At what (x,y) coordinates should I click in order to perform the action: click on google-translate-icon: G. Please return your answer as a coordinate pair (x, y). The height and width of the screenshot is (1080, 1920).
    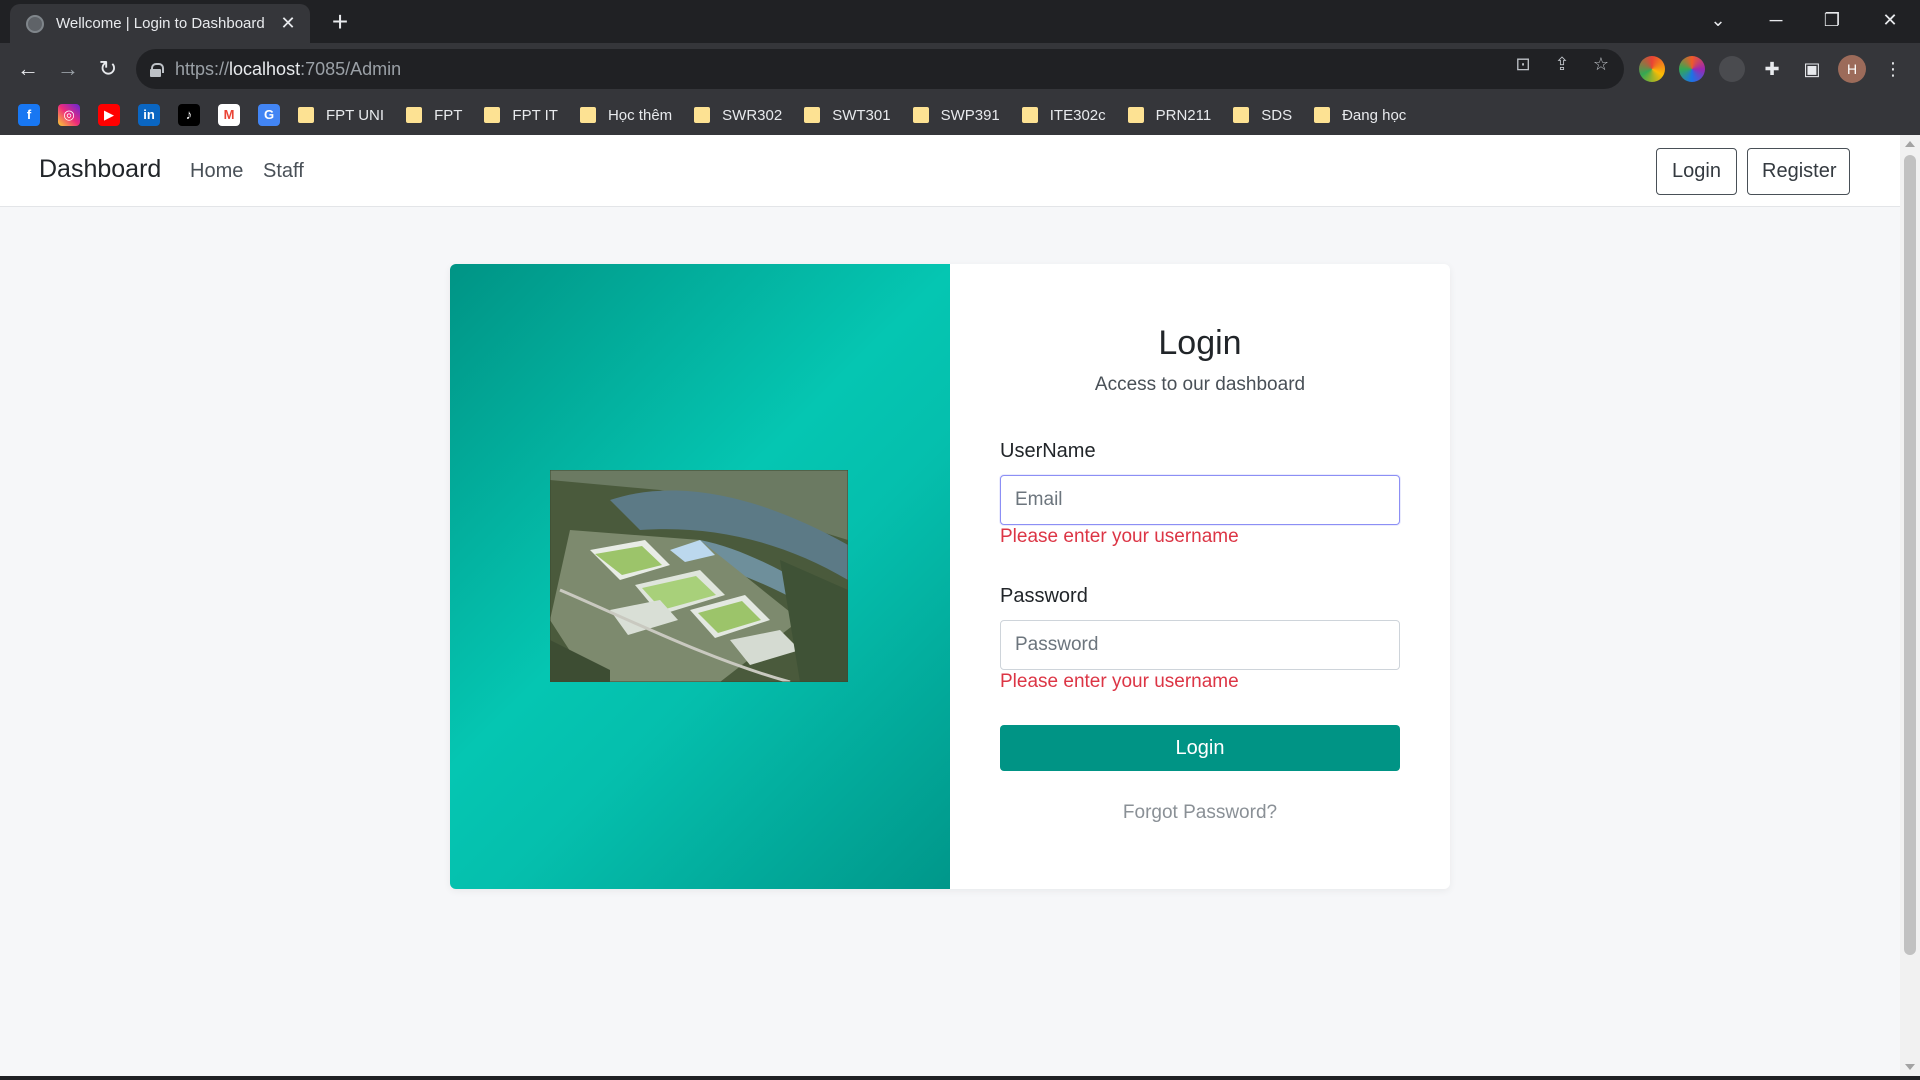
    Looking at the image, I should click on (269, 115).